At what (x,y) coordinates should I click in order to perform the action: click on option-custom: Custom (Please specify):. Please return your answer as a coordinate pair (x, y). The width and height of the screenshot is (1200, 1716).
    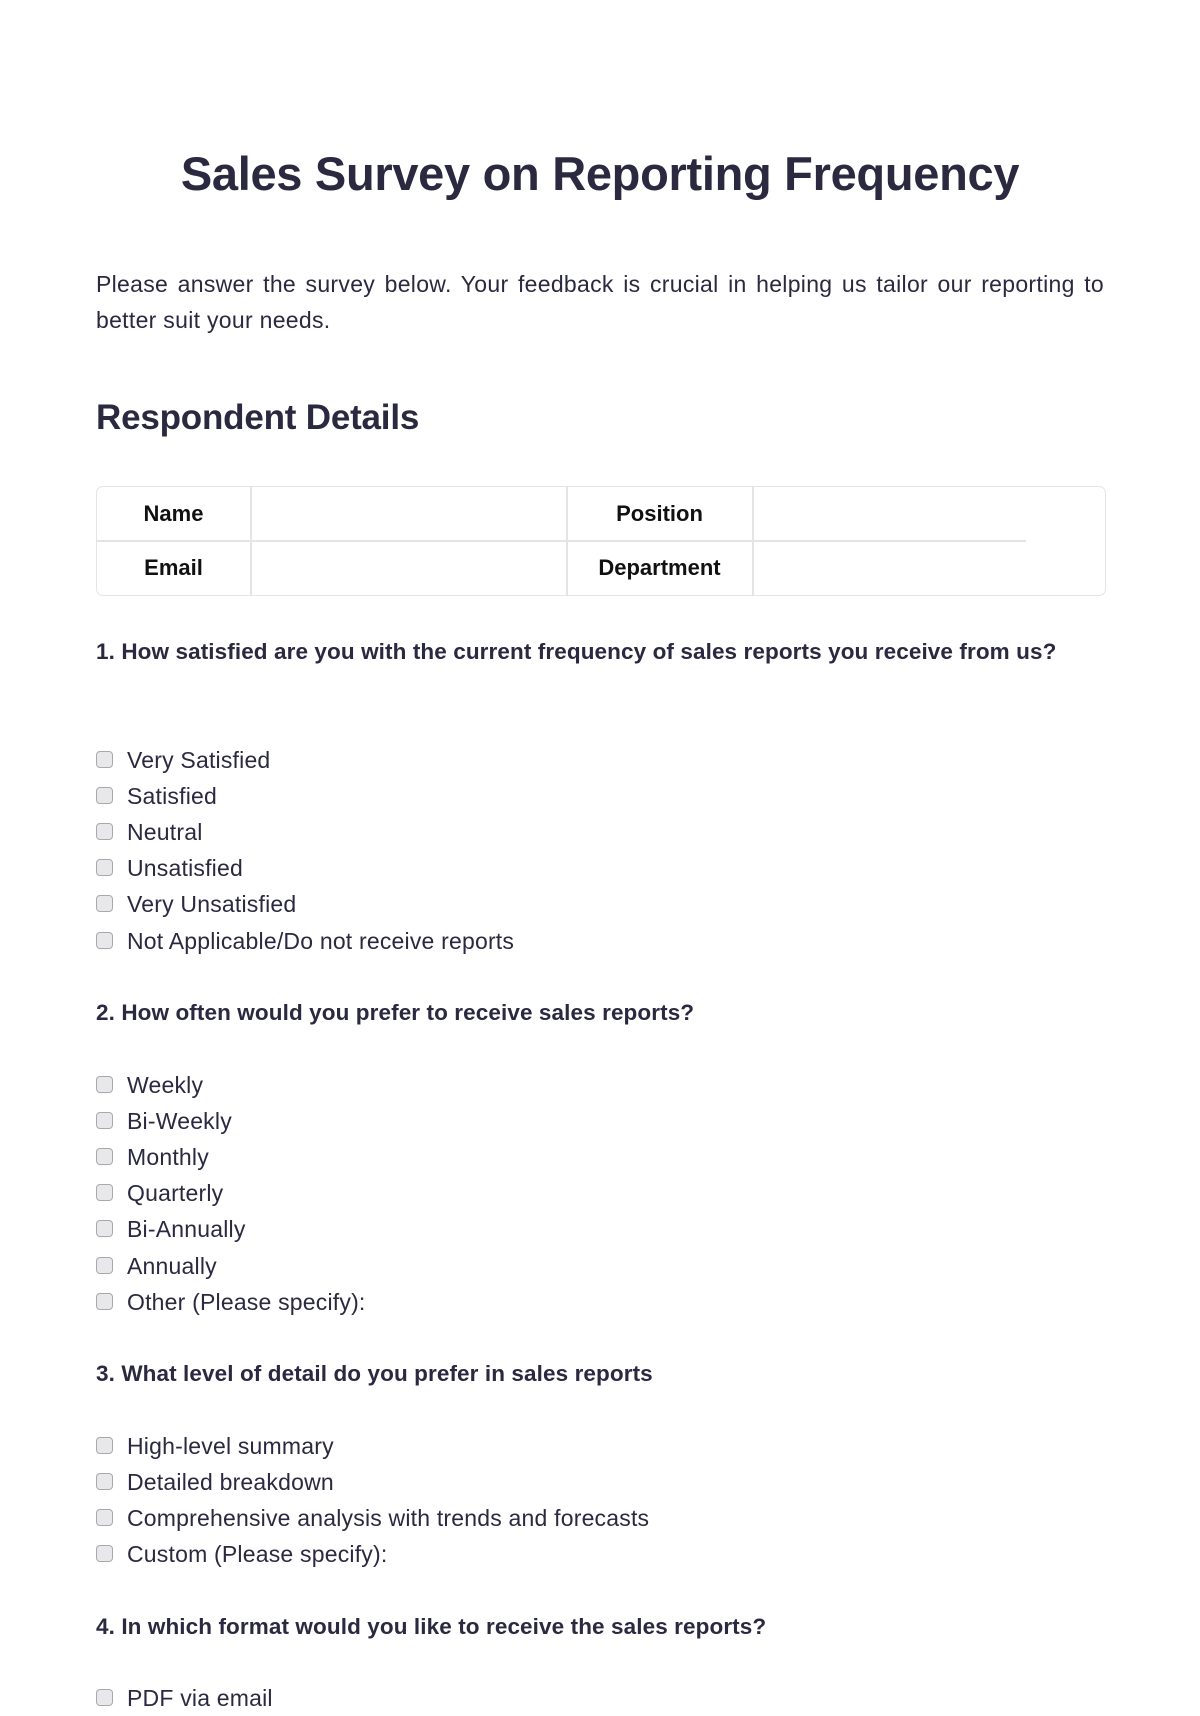
    Looking at the image, I should click on (600, 1555).